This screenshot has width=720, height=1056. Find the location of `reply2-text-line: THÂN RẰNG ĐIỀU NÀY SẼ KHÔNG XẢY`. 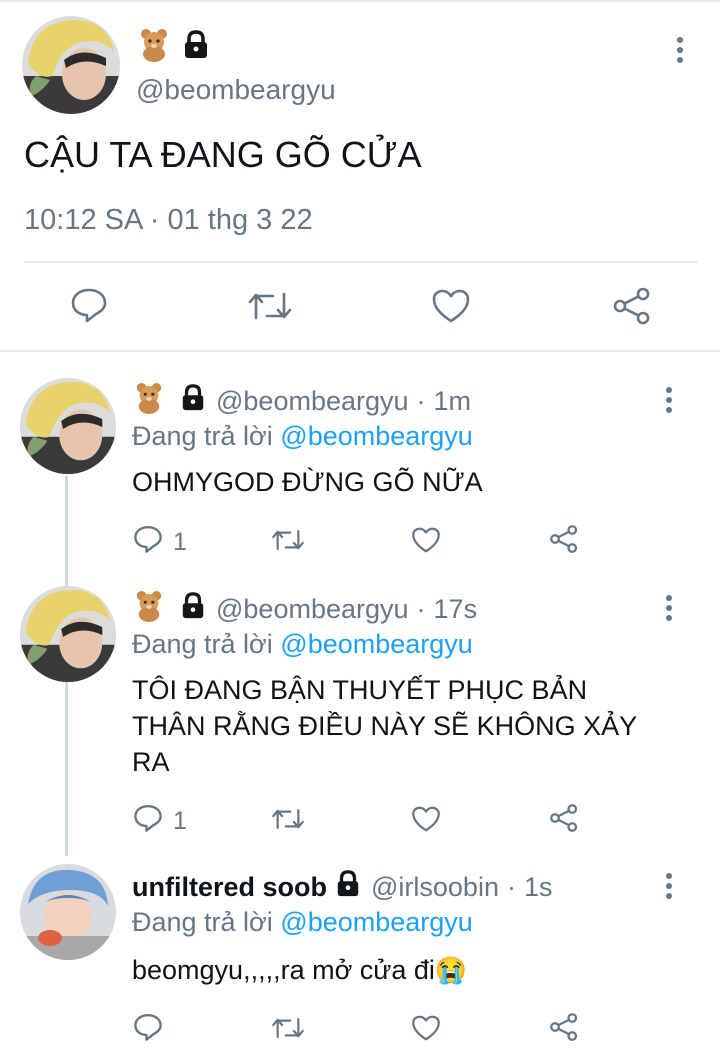

reply2-text-line: THÂN RẰNG ĐIỀU NÀY SẼ KHÔNG XẢY is located at coordinates (385, 726).